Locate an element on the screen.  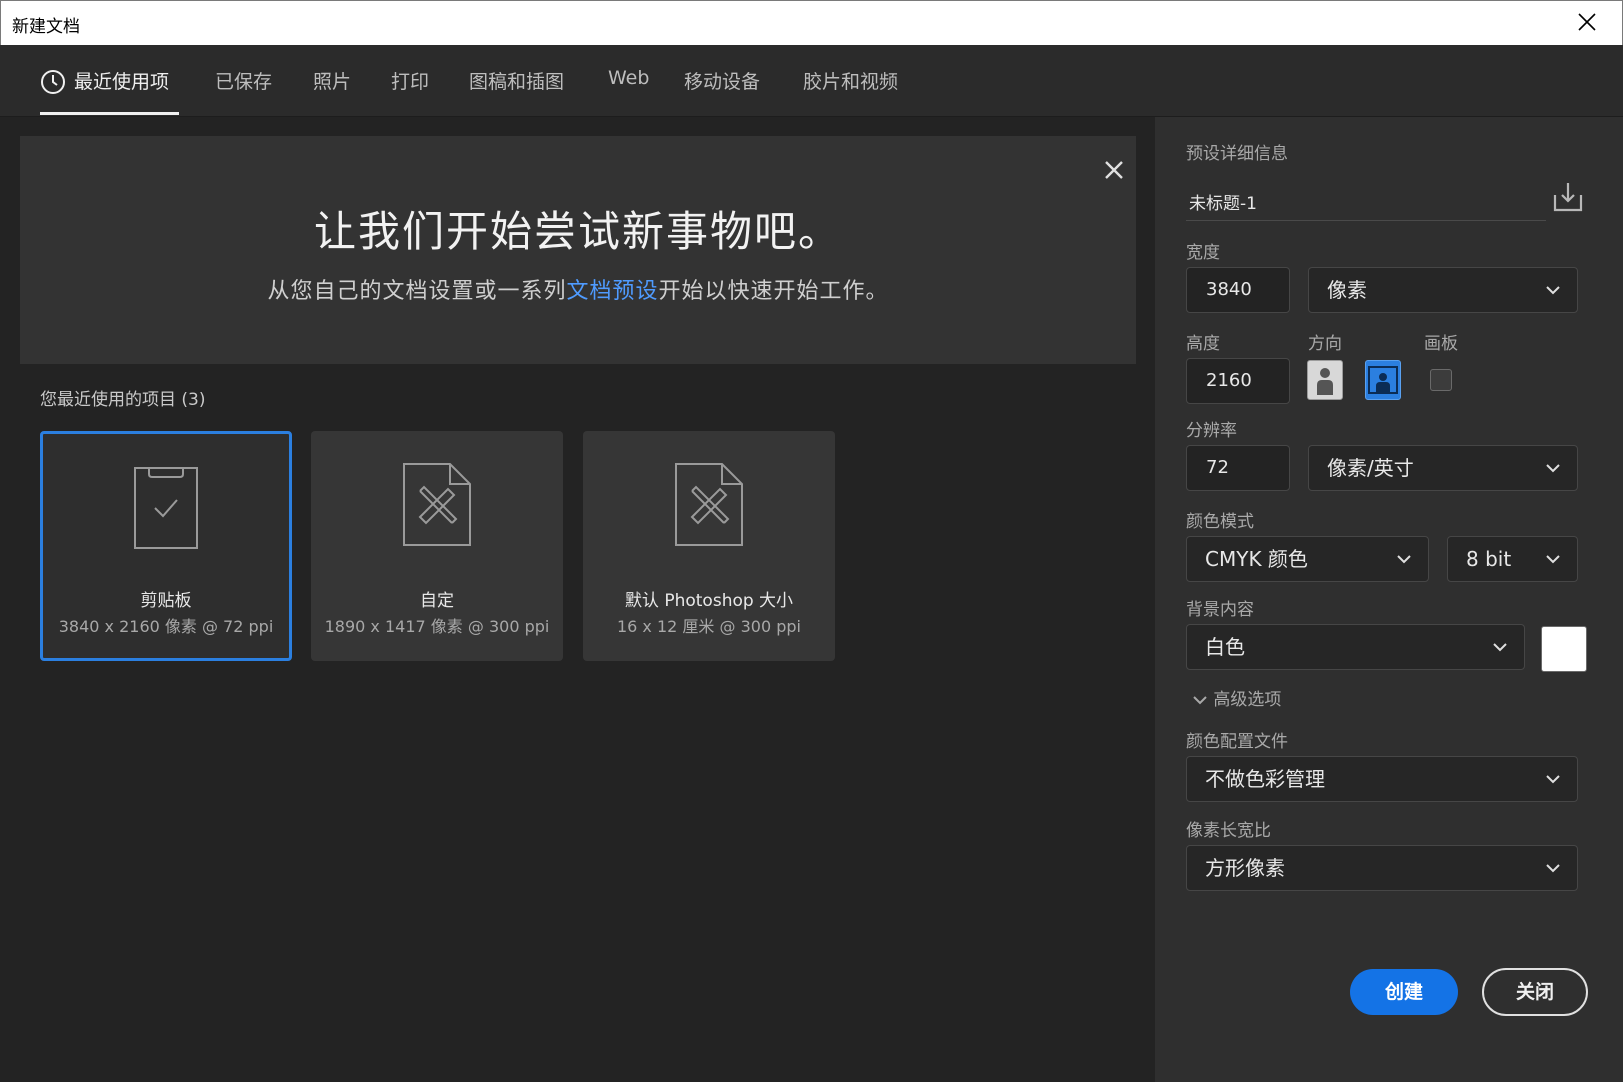
background-label: 背景内容 is located at coordinates (1220, 610).